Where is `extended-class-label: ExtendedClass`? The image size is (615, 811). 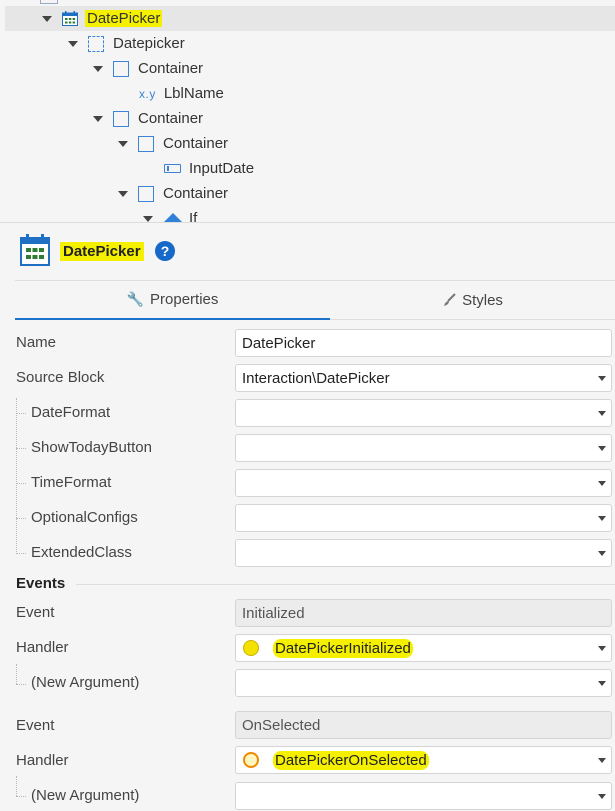
extended-class-label: ExtendedClass is located at coordinates (81, 552).